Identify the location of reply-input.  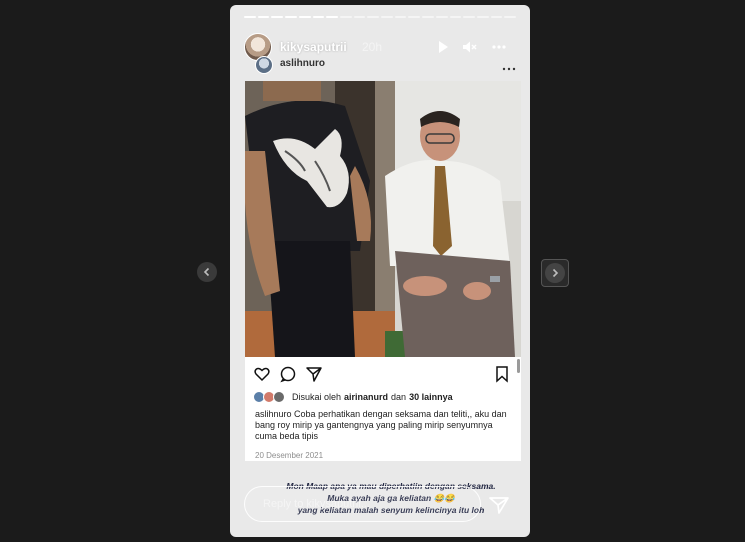
(363, 504).